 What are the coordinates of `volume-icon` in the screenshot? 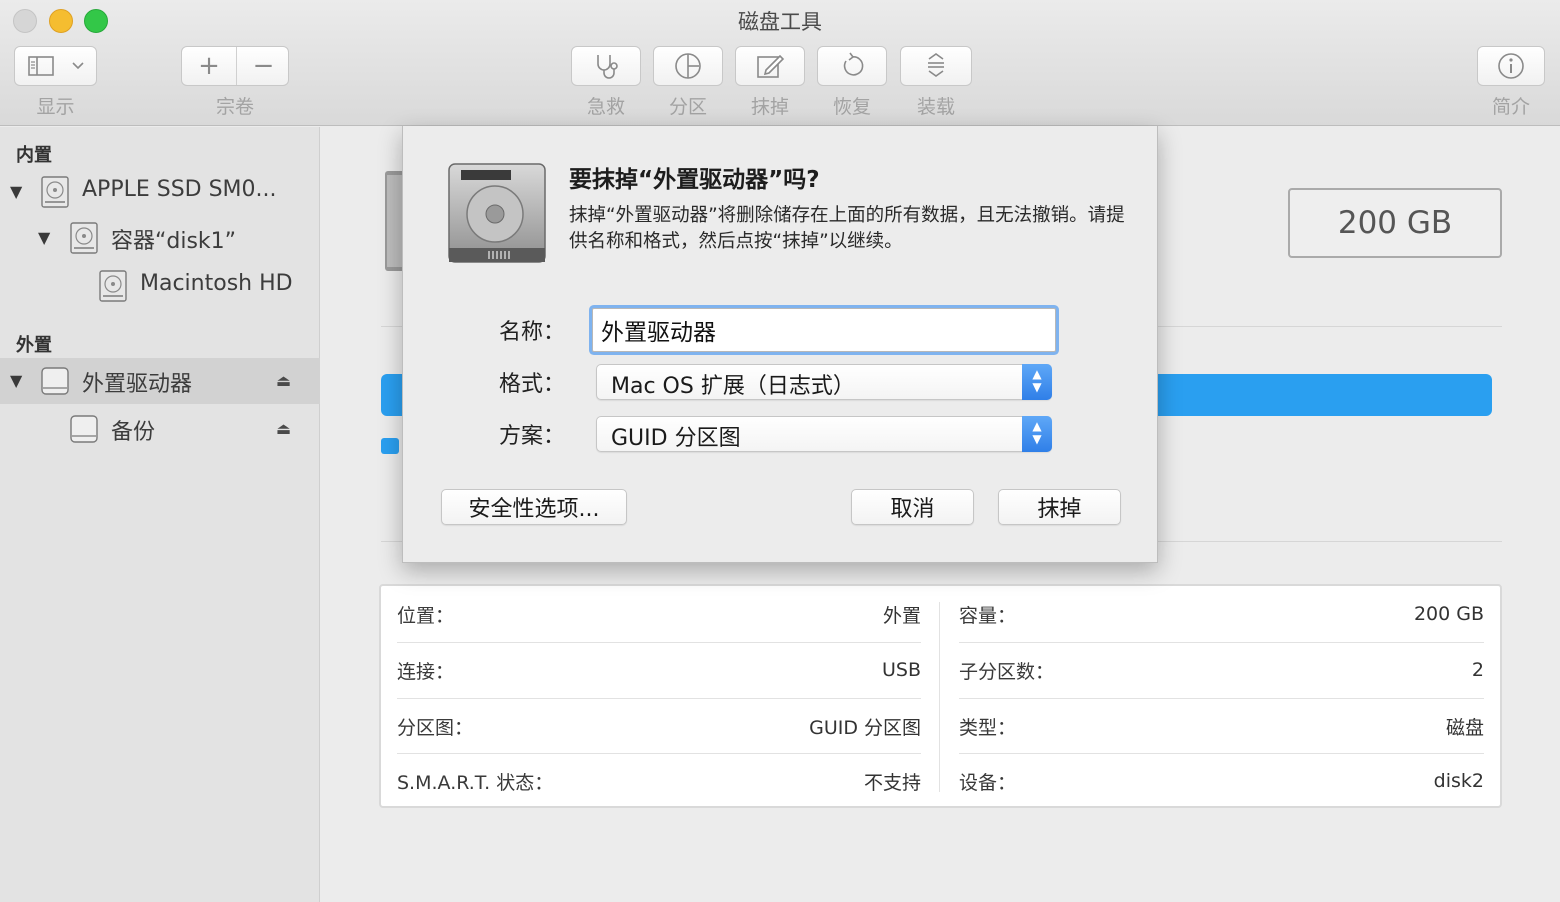 It's located at (113, 286).